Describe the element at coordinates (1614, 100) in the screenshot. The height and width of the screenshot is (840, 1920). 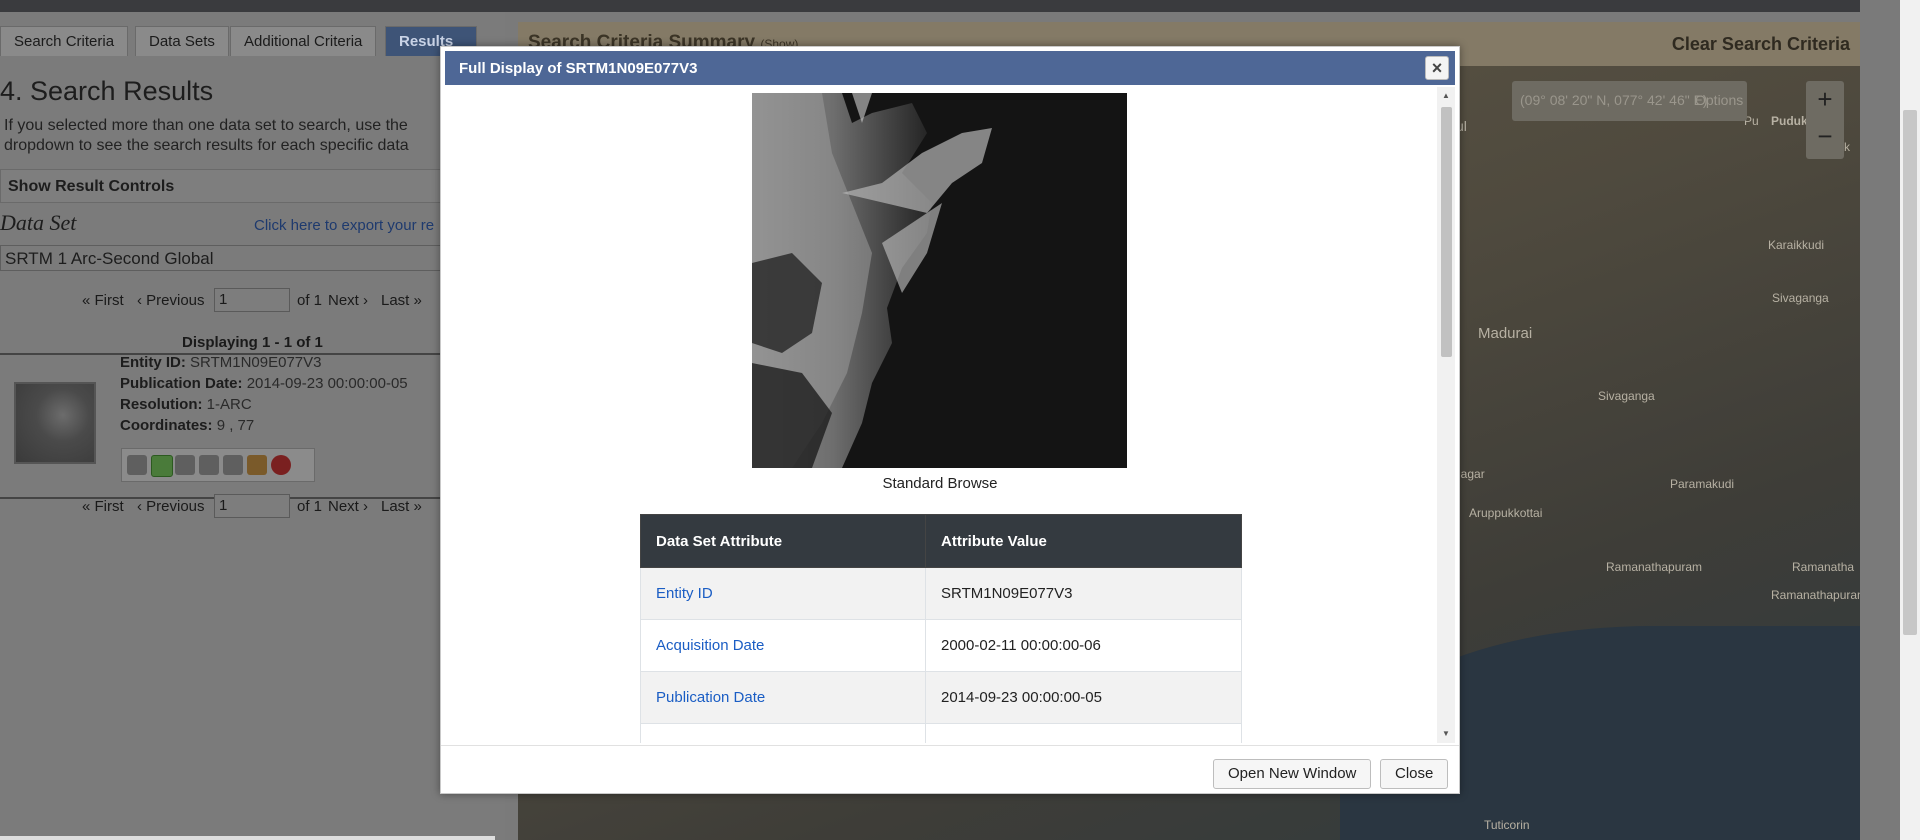
I see `coordinate-readout: (09° 08' 20" N, 077° 42' 46" E)` at that location.